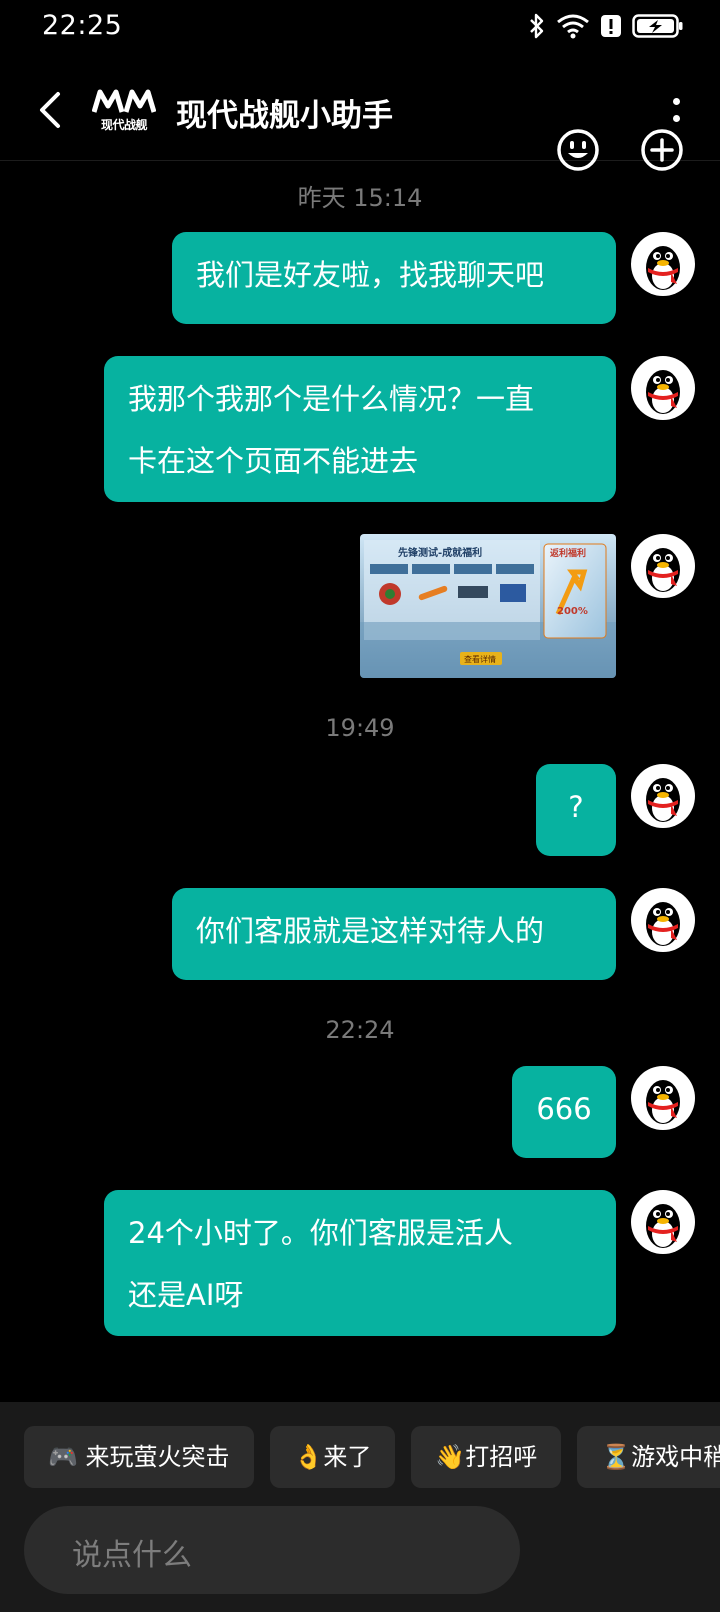 The height and width of the screenshot is (1612, 720). Describe the element at coordinates (139, 1457) in the screenshot. I see `quick-reply-chip: 🎮 来玩萤火突击` at that location.